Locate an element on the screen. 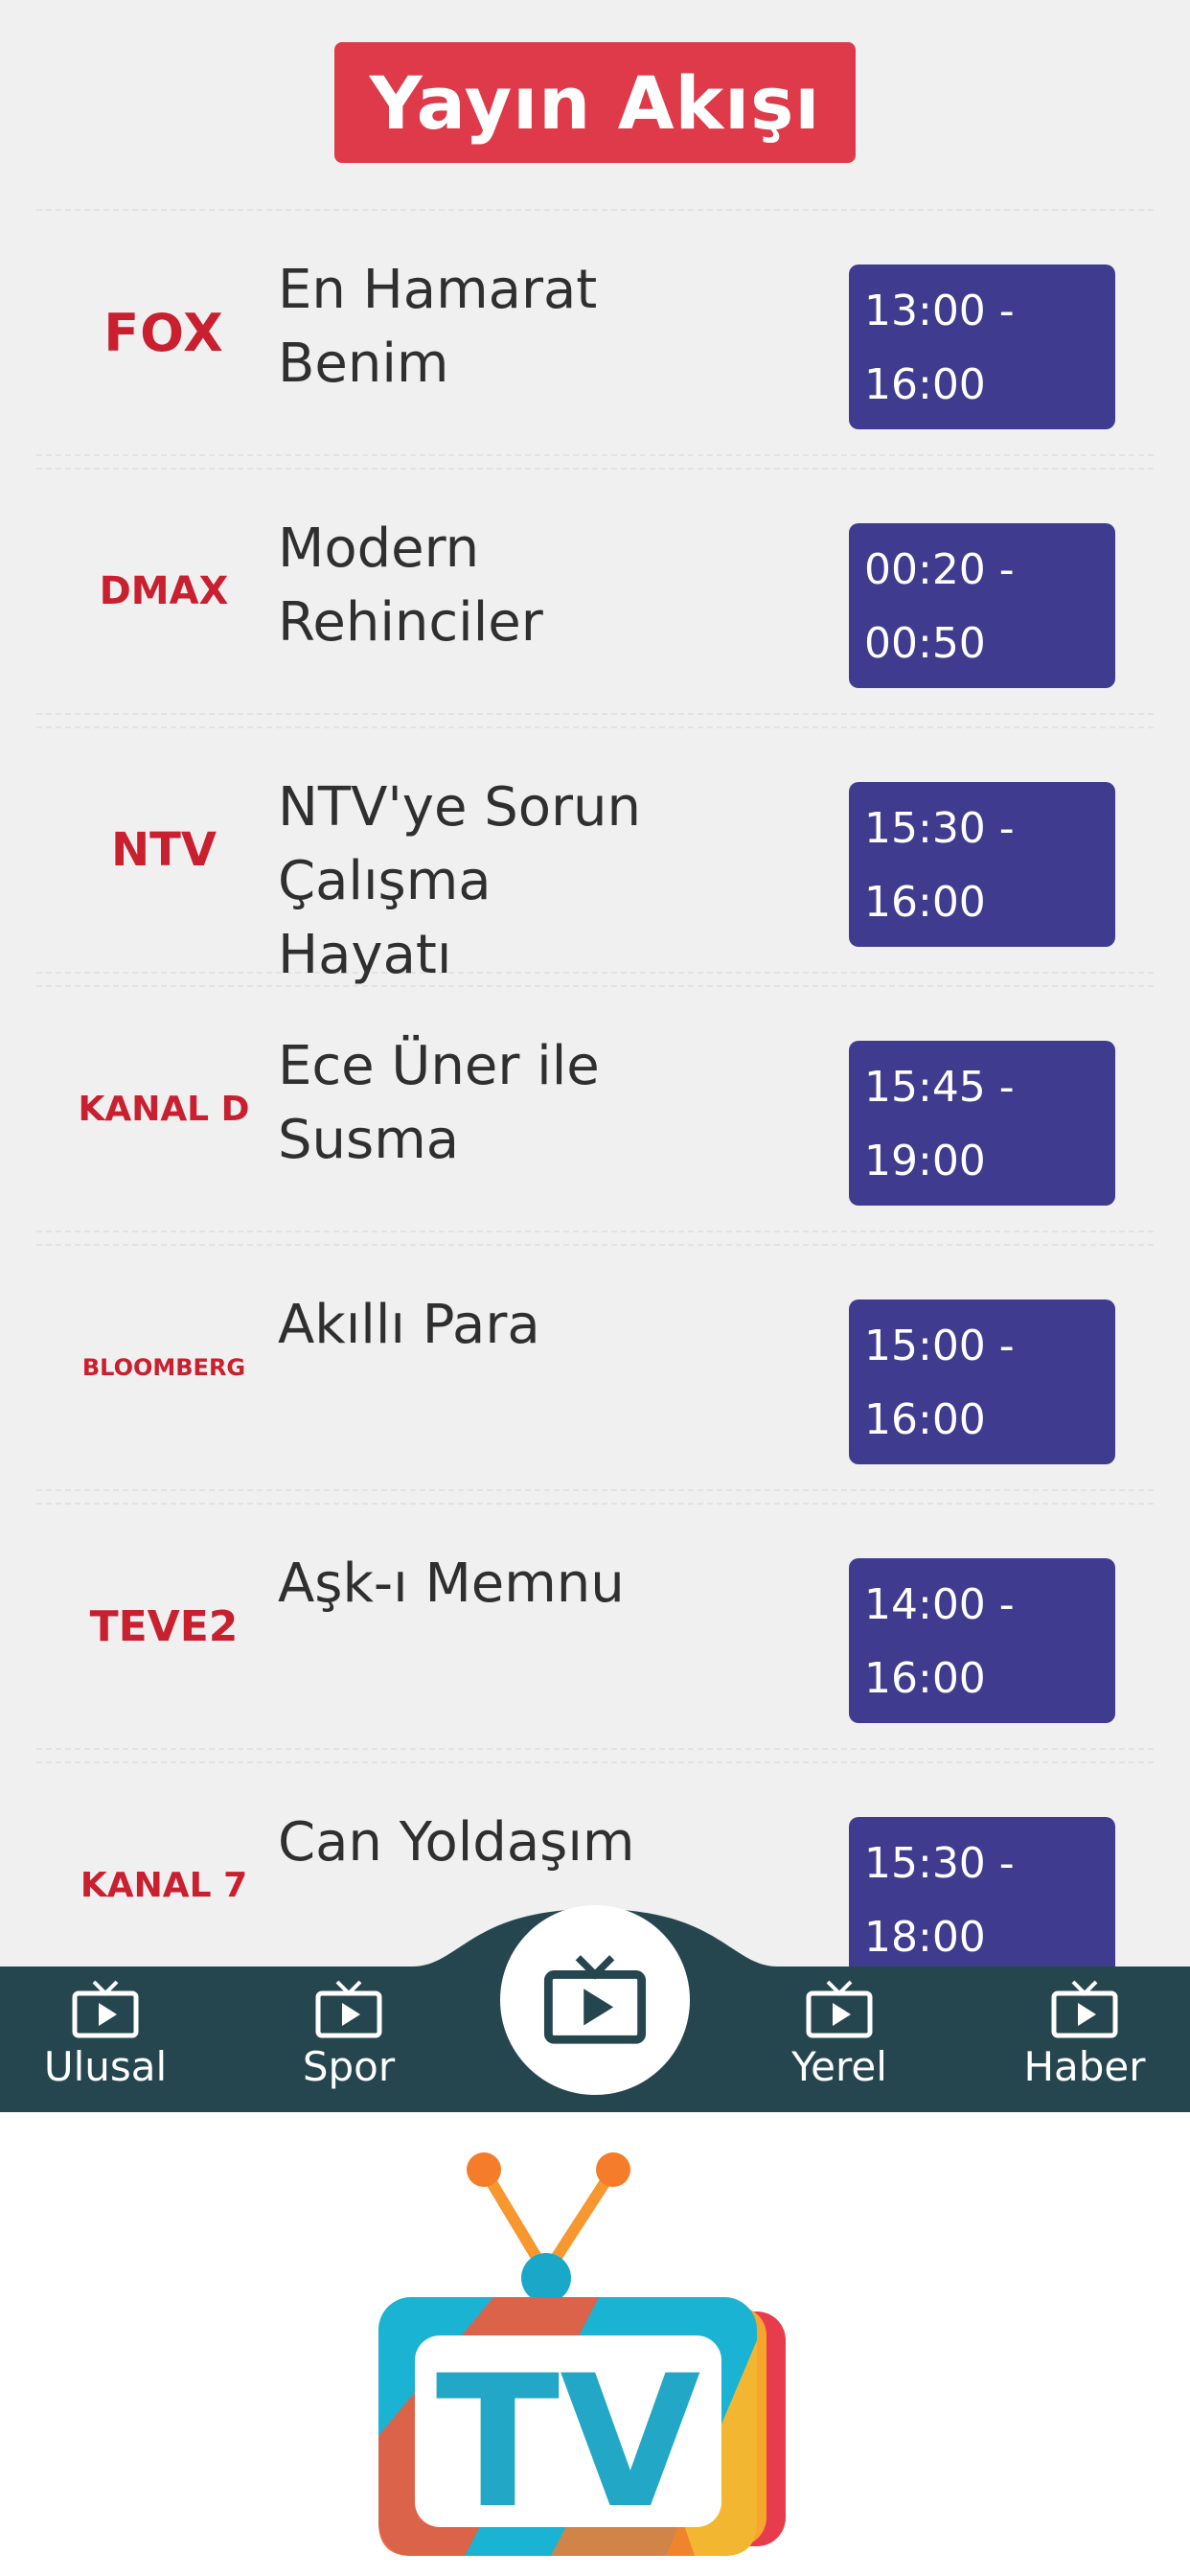  channel-logo: KANAL D is located at coordinates (164, 1109).